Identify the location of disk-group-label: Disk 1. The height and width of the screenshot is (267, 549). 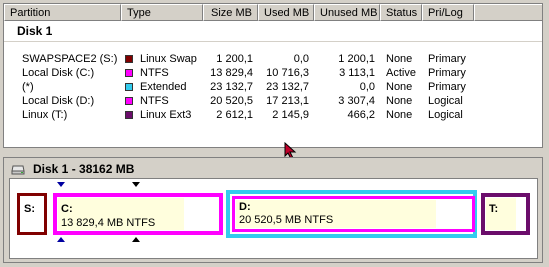
(35, 31).